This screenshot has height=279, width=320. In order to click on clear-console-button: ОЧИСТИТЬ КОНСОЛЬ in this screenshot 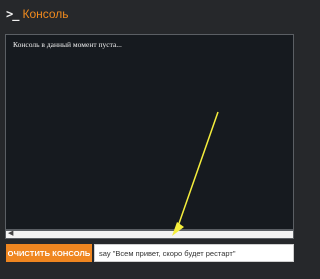, I will do `click(49, 253)`.